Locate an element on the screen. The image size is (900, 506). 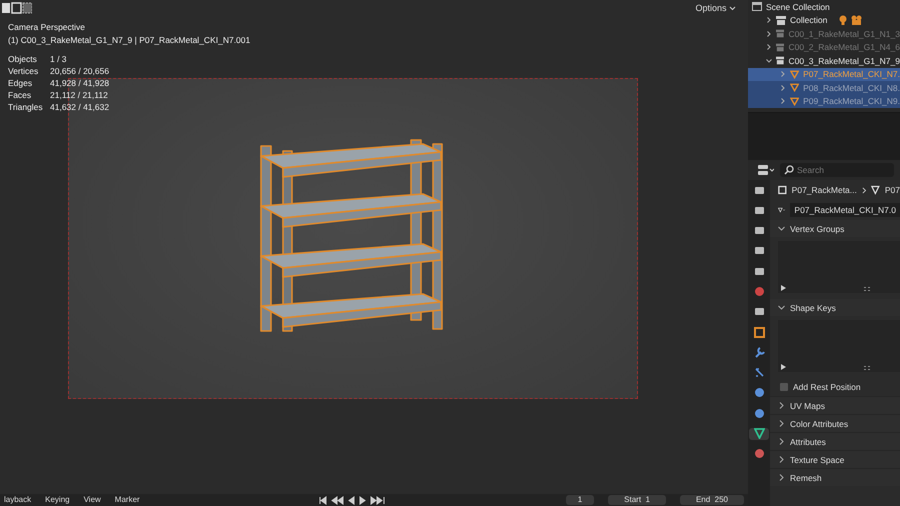
stat-label: Objects is located at coordinates (23, 59).